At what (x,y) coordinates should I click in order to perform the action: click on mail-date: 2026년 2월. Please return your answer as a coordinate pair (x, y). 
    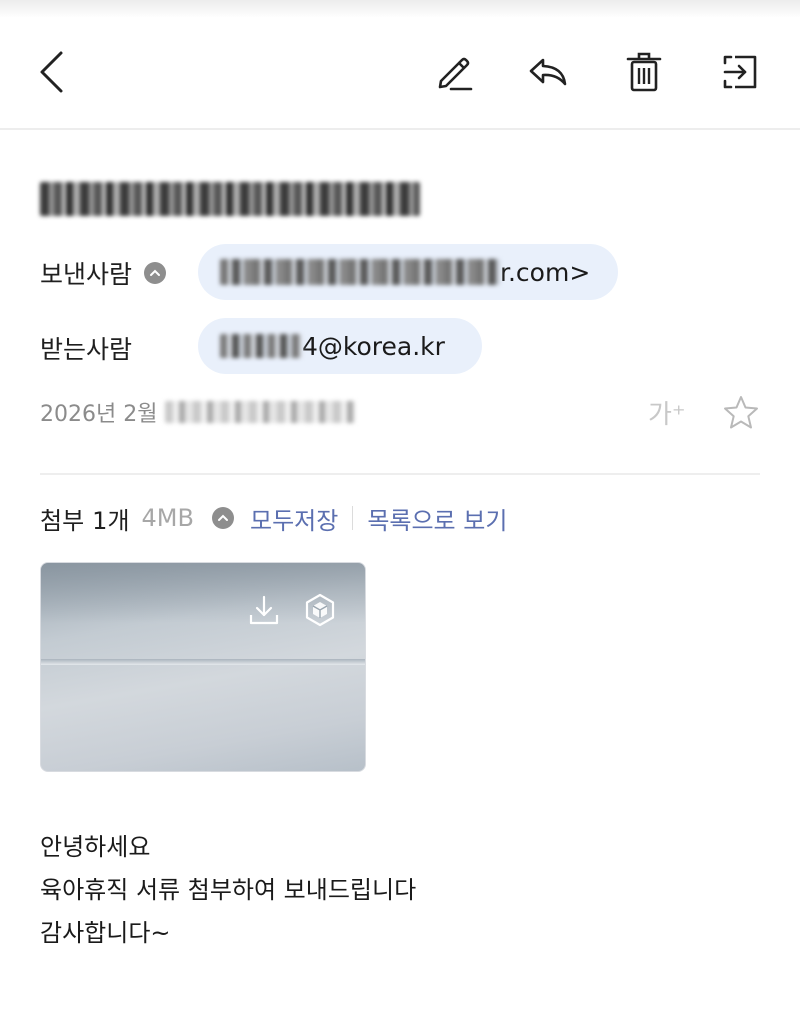
    Looking at the image, I should click on (198, 412).